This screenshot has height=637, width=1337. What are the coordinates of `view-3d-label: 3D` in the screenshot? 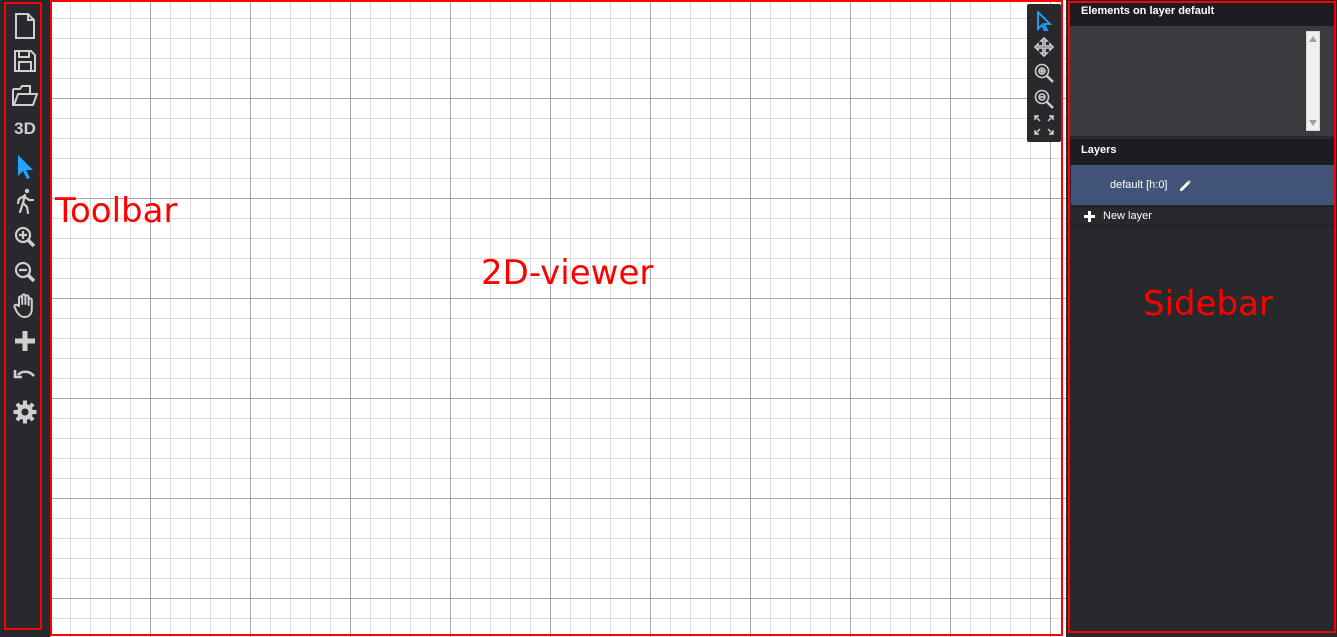 It's located at (25, 128).